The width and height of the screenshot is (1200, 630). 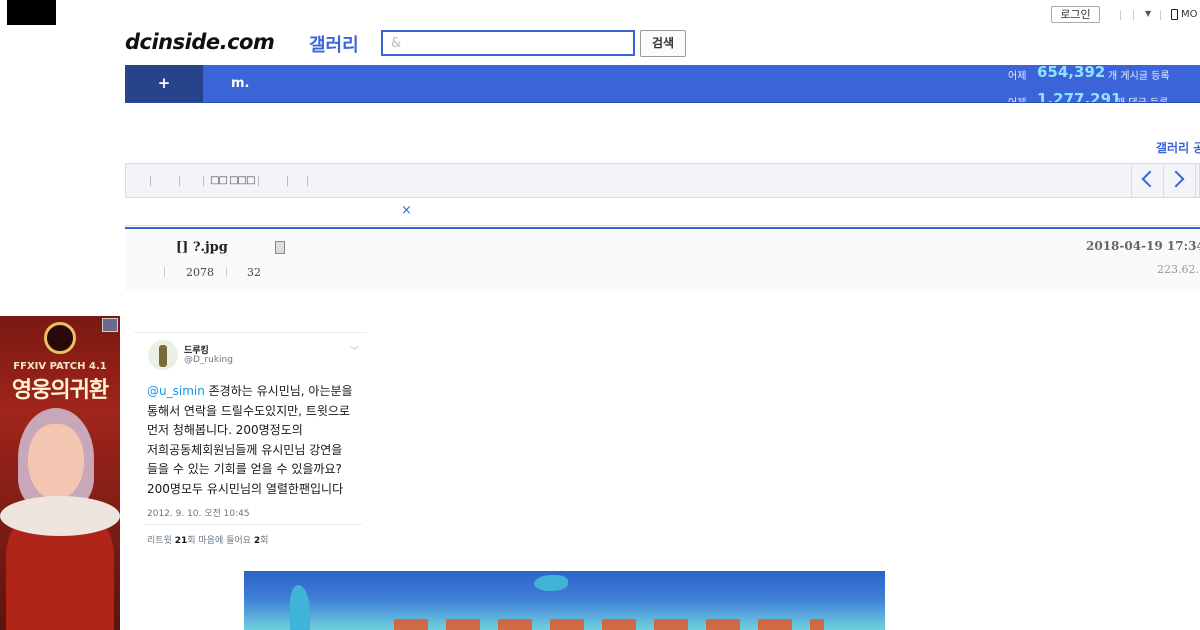 I want to click on stat-suffix: 개 게시글 등록, so click(x=1139, y=76).